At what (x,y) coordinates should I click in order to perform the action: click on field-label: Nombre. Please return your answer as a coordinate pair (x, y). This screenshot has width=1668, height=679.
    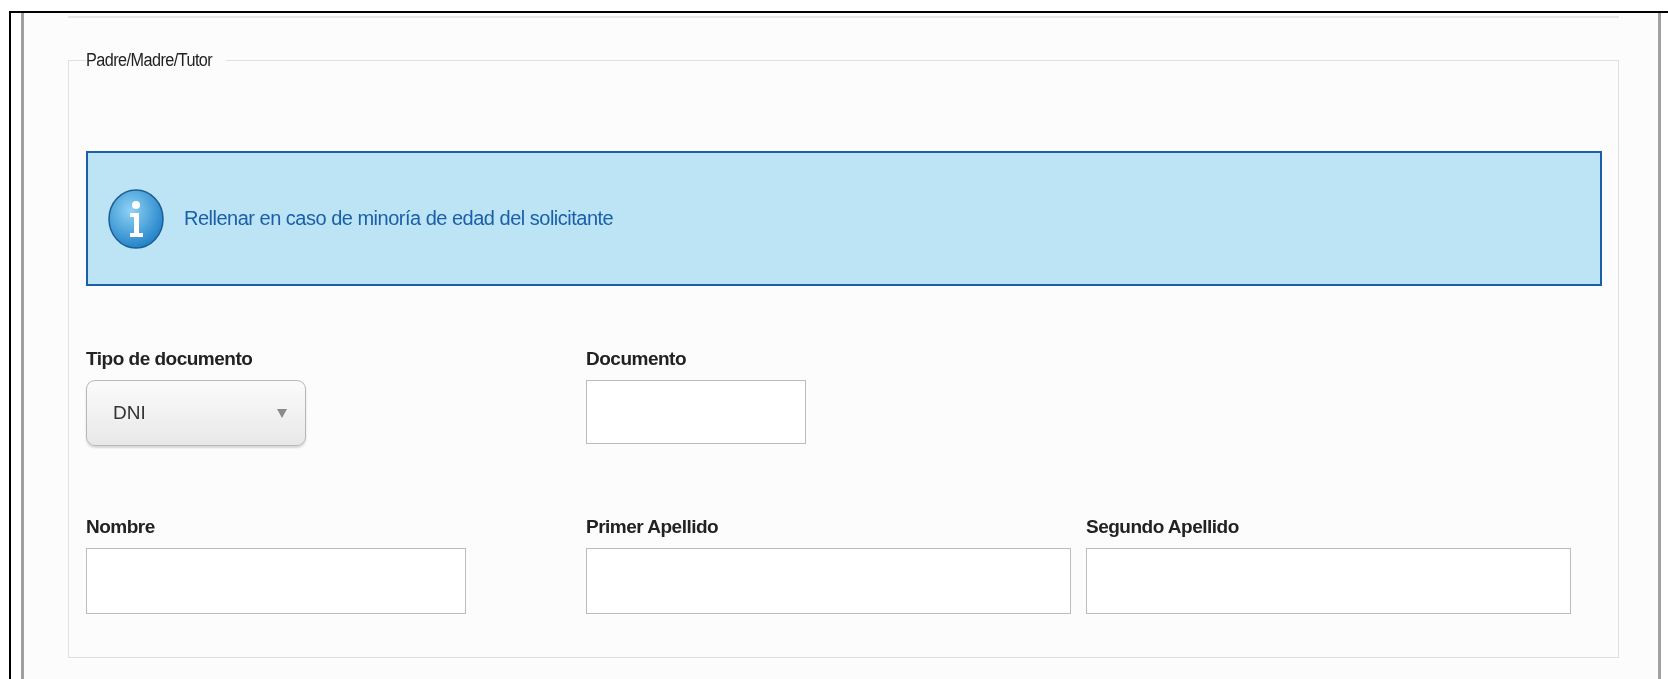
    Looking at the image, I should click on (121, 527).